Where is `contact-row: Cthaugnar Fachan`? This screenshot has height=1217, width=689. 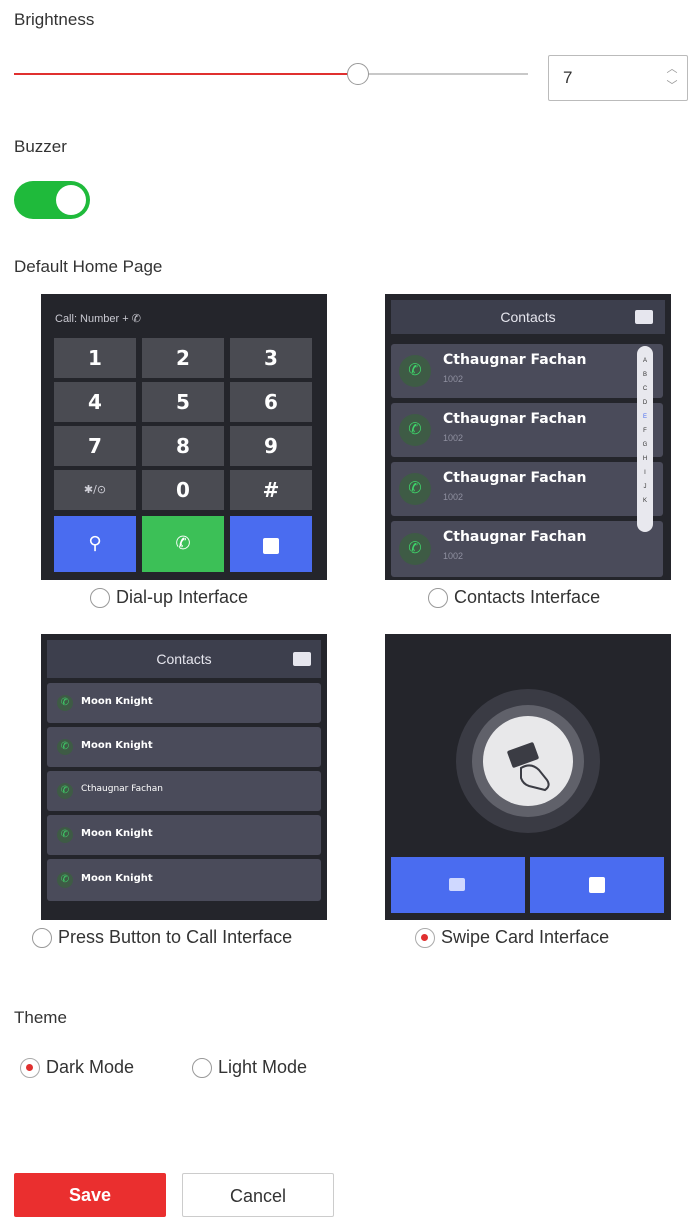
contact-row: Cthaugnar Fachan is located at coordinates (184, 791).